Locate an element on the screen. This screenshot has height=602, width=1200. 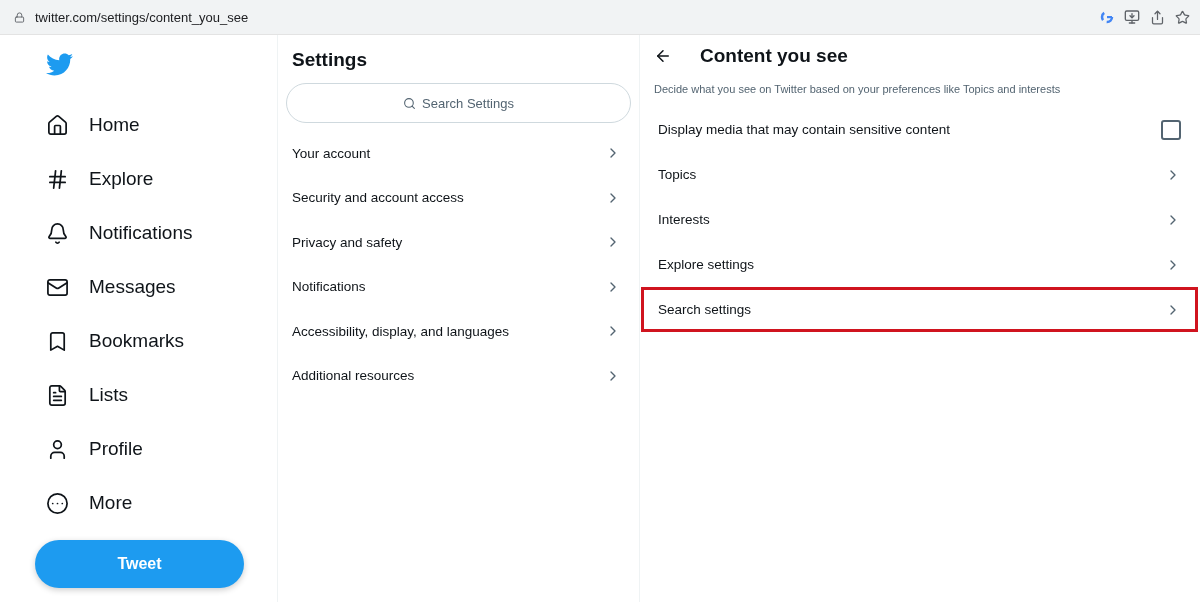
settings-item: Additional resources is located at coordinates (458, 375).